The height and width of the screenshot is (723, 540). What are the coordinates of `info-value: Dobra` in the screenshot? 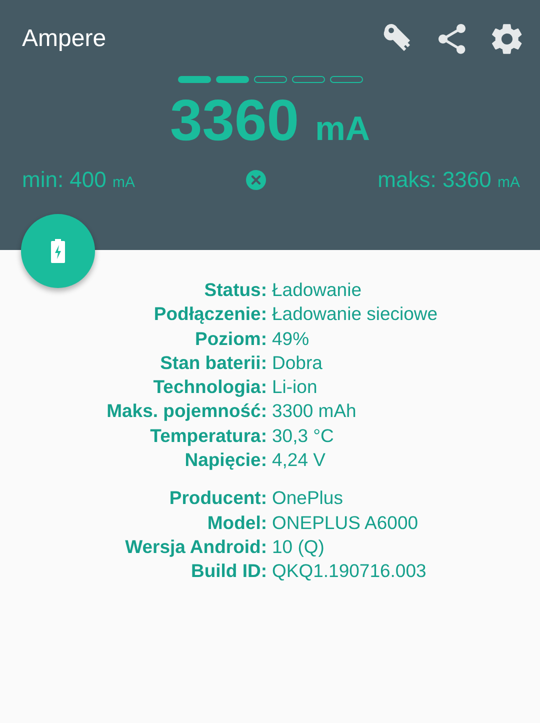 It's located at (297, 362).